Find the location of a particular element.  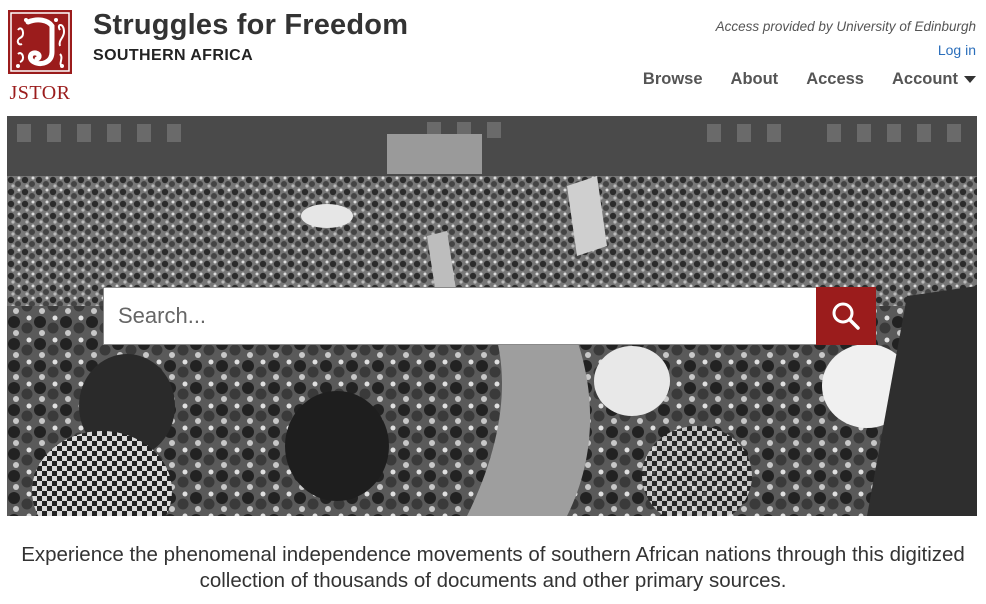

search-bar is located at coordinates (489, 316).